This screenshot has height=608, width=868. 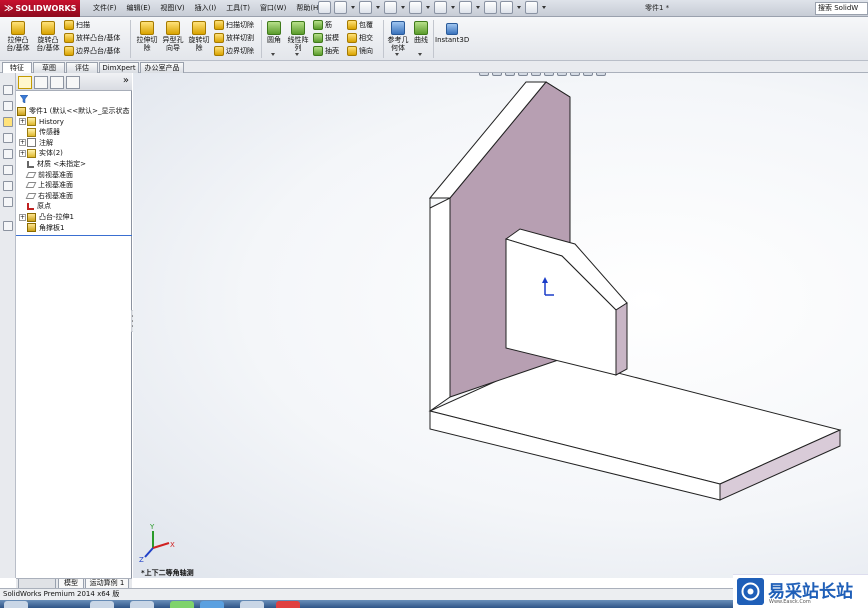 What do you see at coordinates (73, 111) in the screenshot?
I see `tree-item: 零件1 (默认<<默认>_显示状态` at bounding box center [73, 111].